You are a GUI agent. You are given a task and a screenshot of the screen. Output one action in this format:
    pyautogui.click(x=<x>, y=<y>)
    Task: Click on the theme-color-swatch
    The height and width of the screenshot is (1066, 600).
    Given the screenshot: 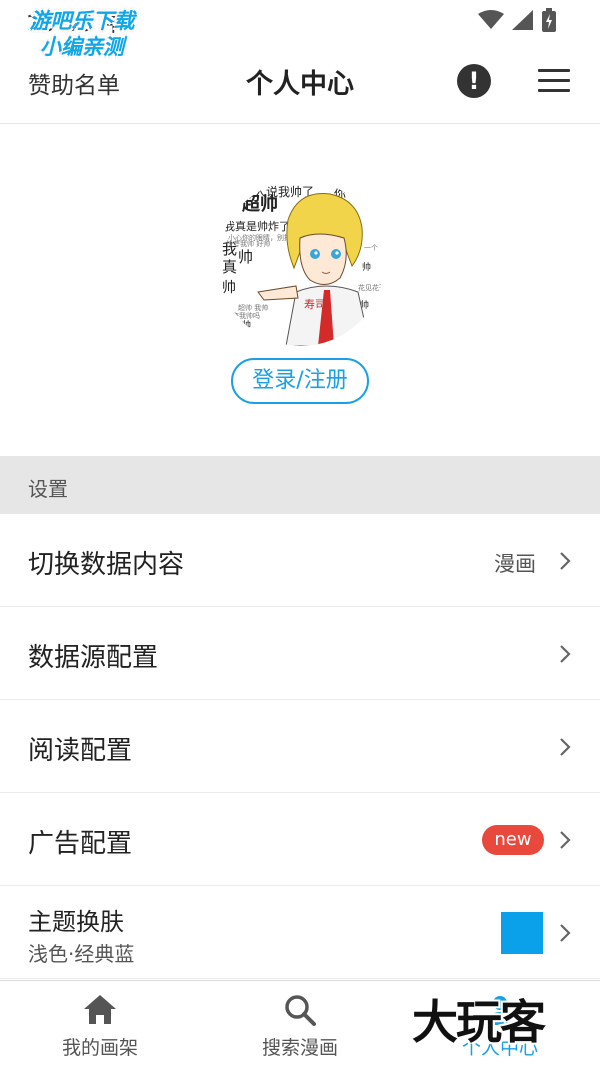 What is the action you would take?
    pyautogui.click(x=522, y=933)
    